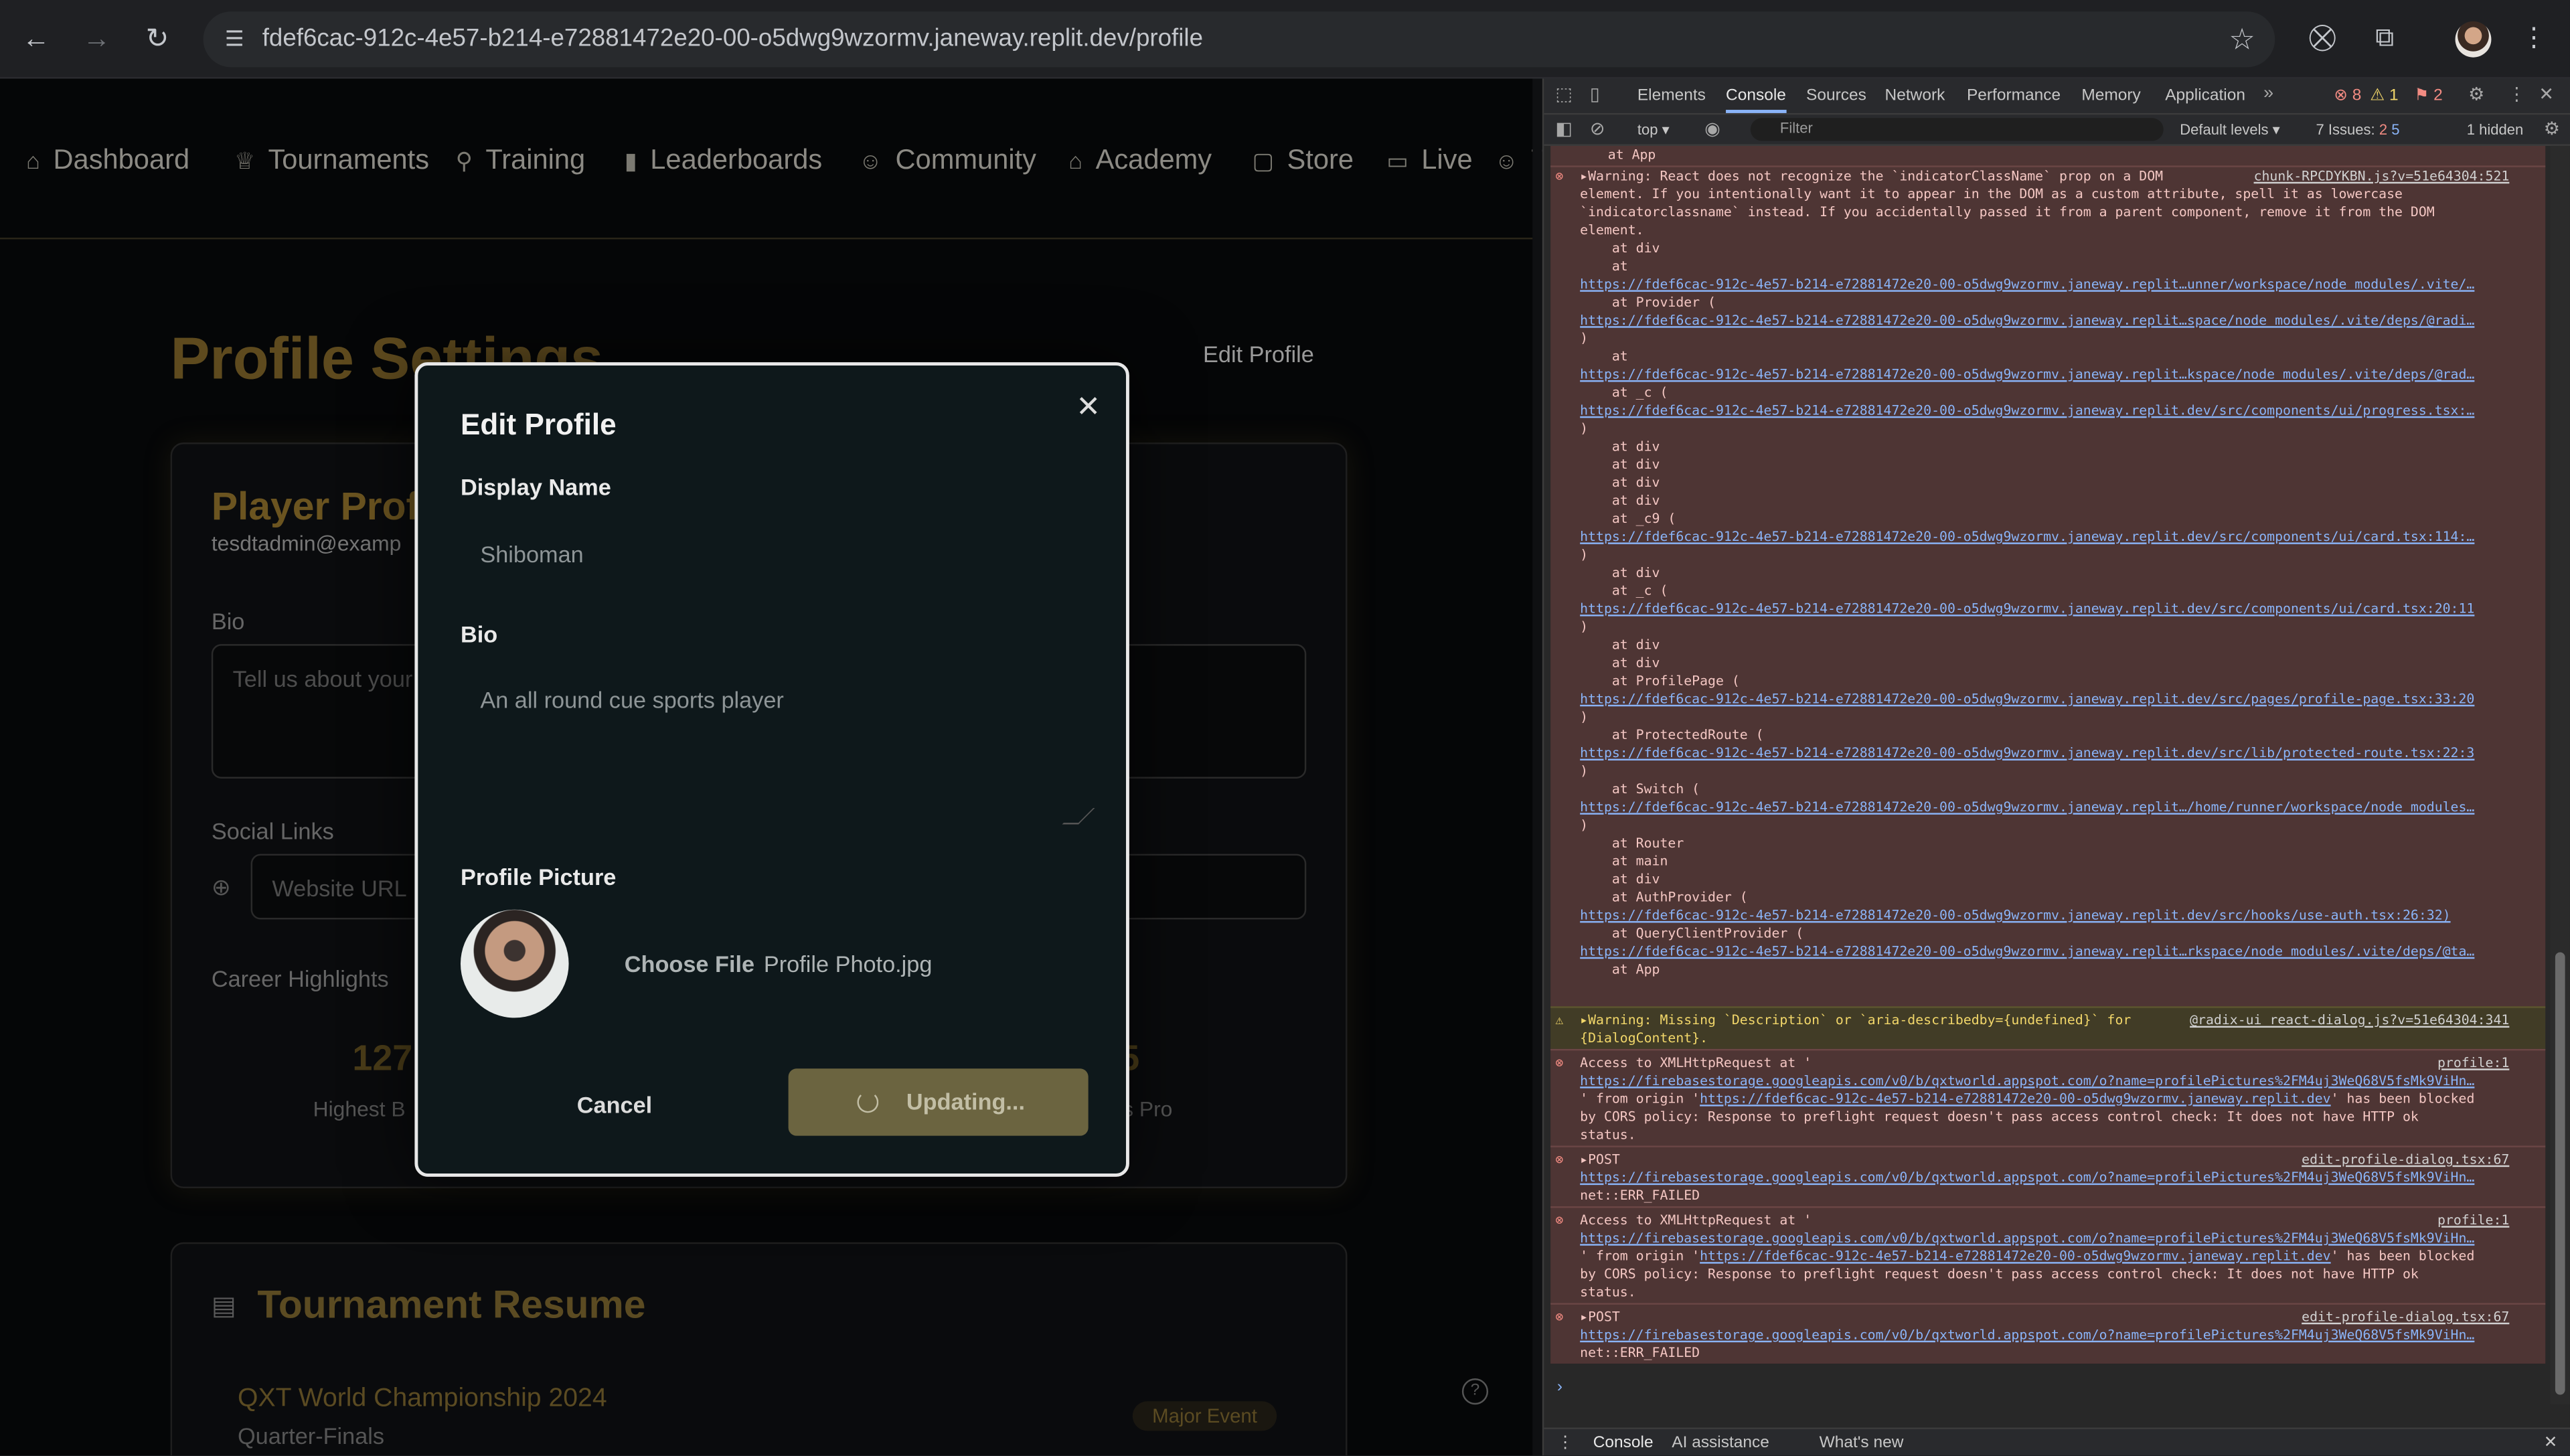  What do you see at coordinates (1624, 1443) in the screenshot?
I see `drawer-tab-console: Console` at bounding box center [1624, 1443].